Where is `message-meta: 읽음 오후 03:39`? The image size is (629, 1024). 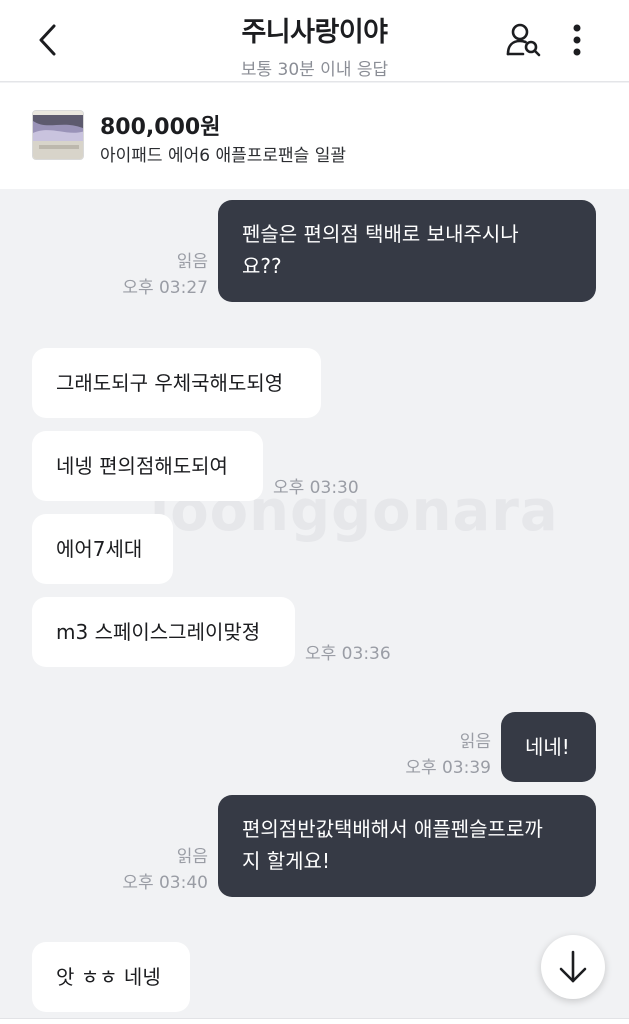
message-meta: 읽음 오후 03:39 is located at coordinates (435, 755).